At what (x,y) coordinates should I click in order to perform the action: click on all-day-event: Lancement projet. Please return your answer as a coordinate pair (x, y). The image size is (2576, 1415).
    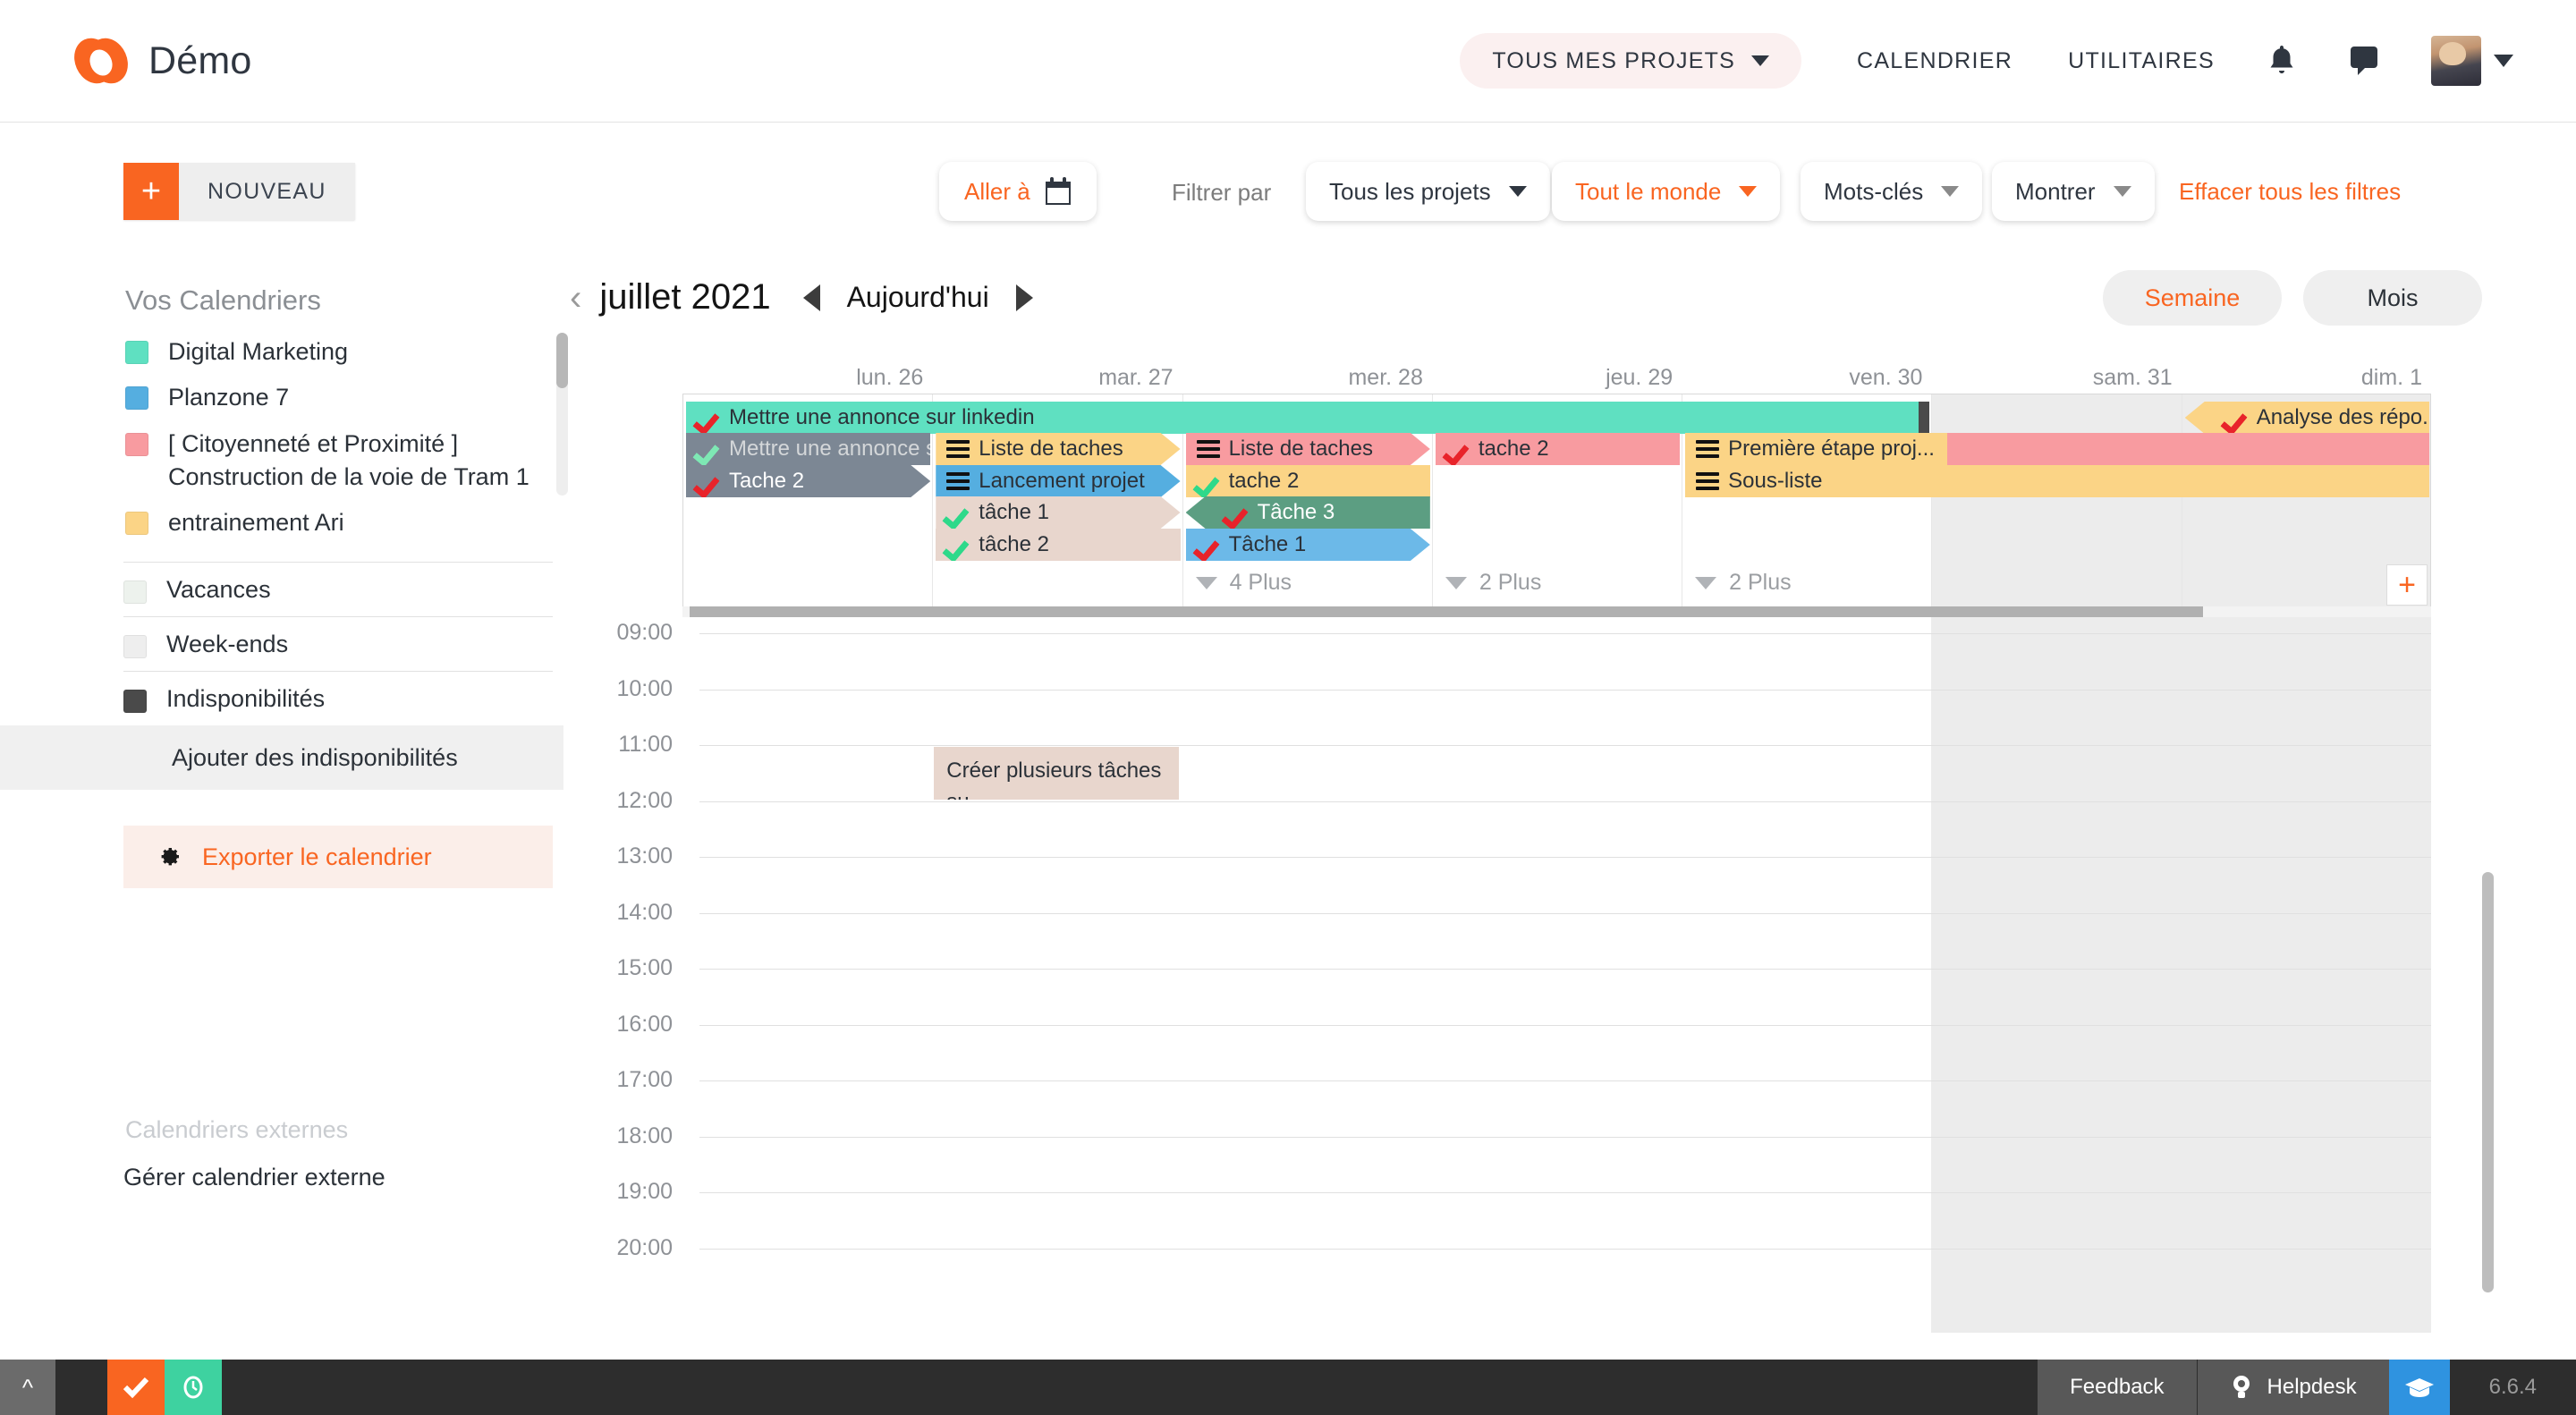
    Looking at the image, I should click on (1058, 481).